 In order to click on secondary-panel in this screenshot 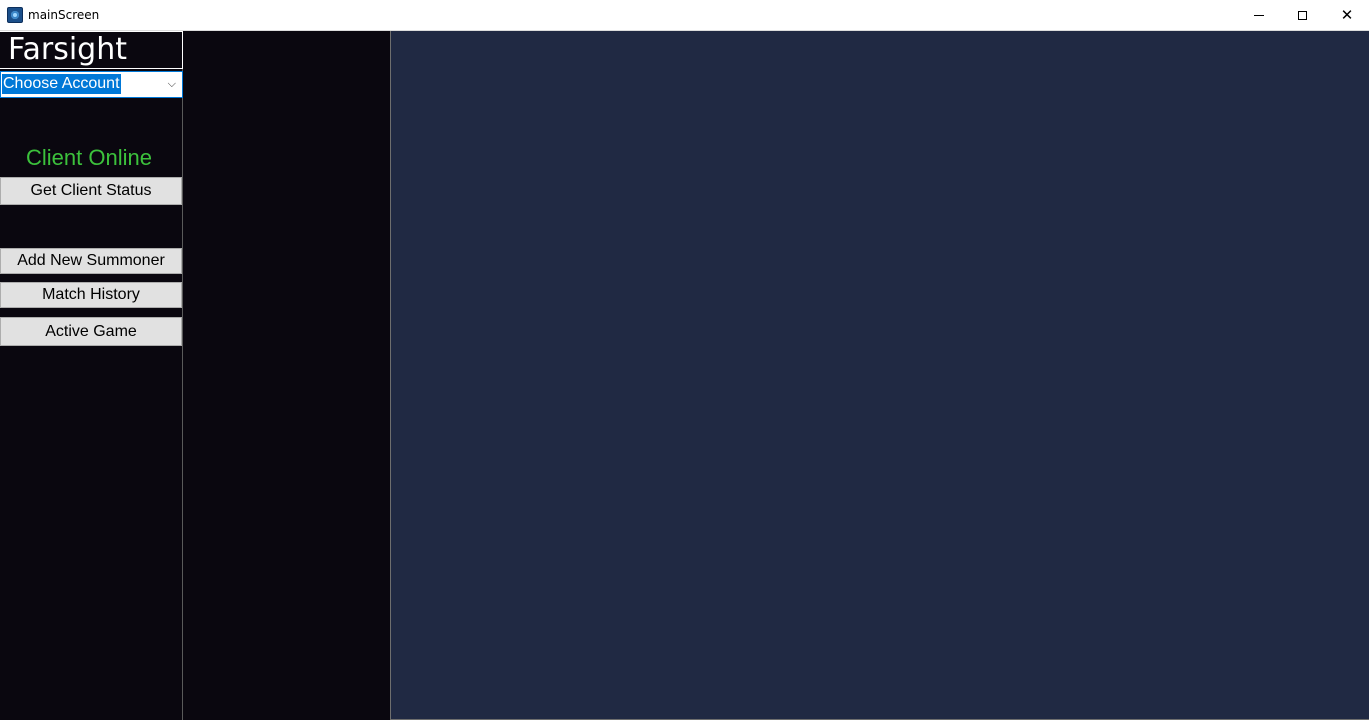, I will do `click(287, 375)`.